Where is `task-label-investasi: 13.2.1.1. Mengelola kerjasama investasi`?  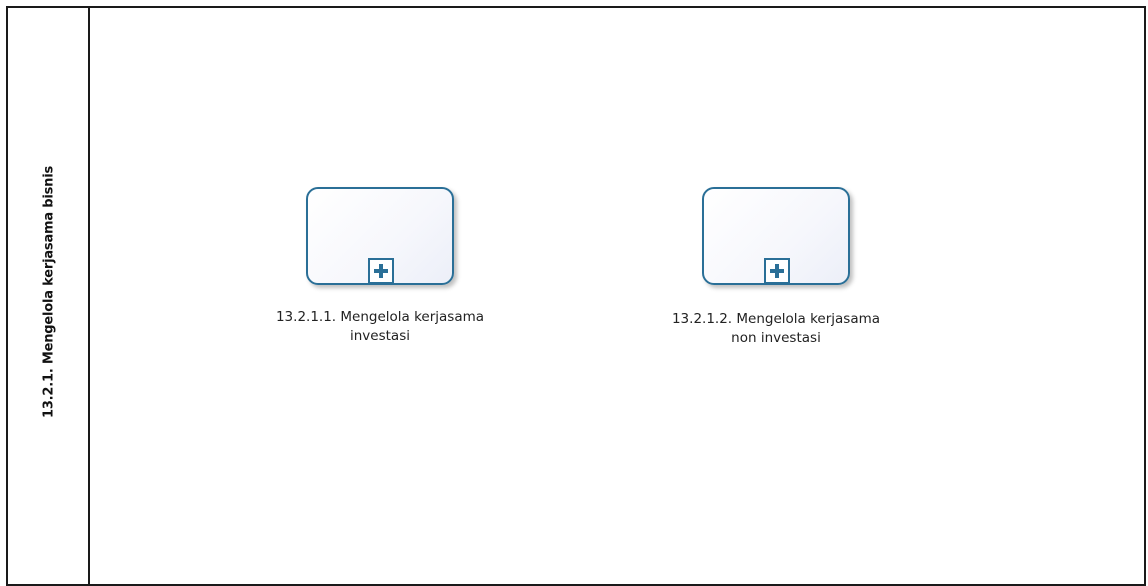
task-label-investasi: 13.2.1.1. Mengelola kerjasama investasi is located at coordinates (380, 327).